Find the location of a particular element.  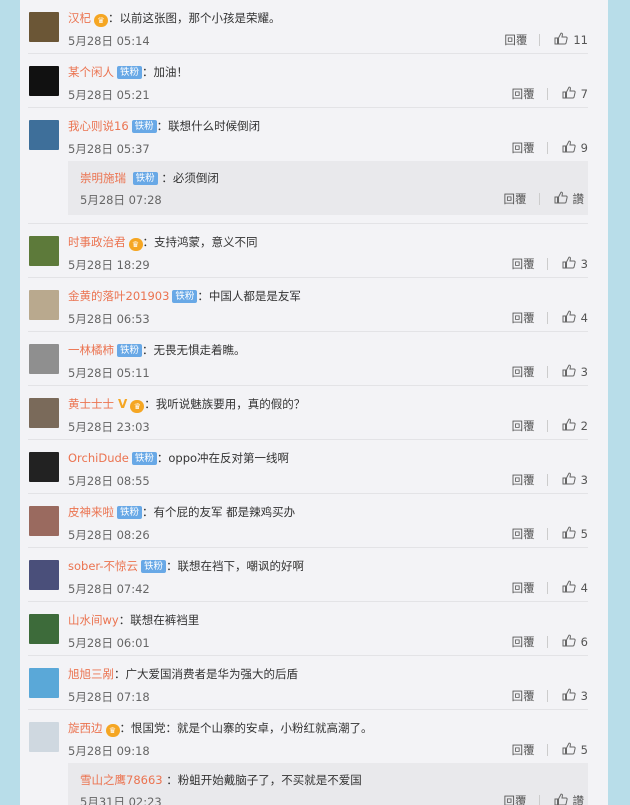

username-link: 黄士士士 is located at coordinates (91, 404).